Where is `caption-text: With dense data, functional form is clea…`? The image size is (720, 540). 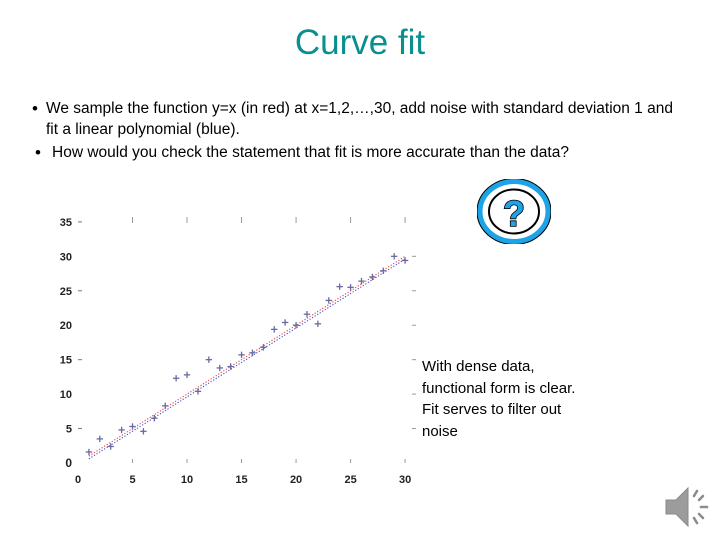
caption-text: With dense data, functional form is clea… is located at coordinates (537, 399).